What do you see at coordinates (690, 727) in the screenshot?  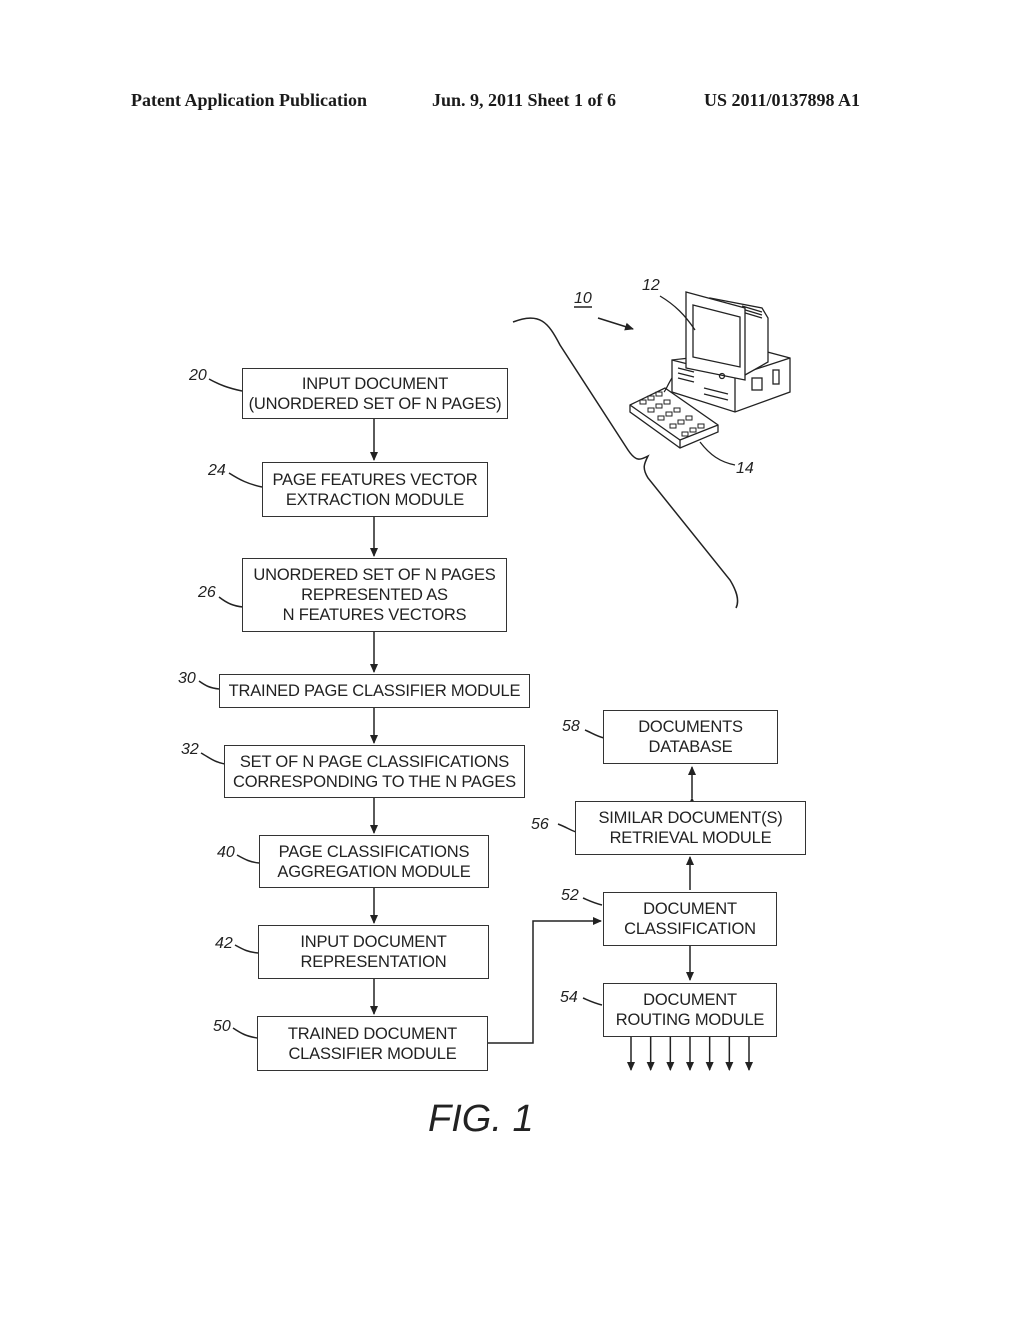 I see `box-line: DOCUMENTS` at bounding box center [690, 727].